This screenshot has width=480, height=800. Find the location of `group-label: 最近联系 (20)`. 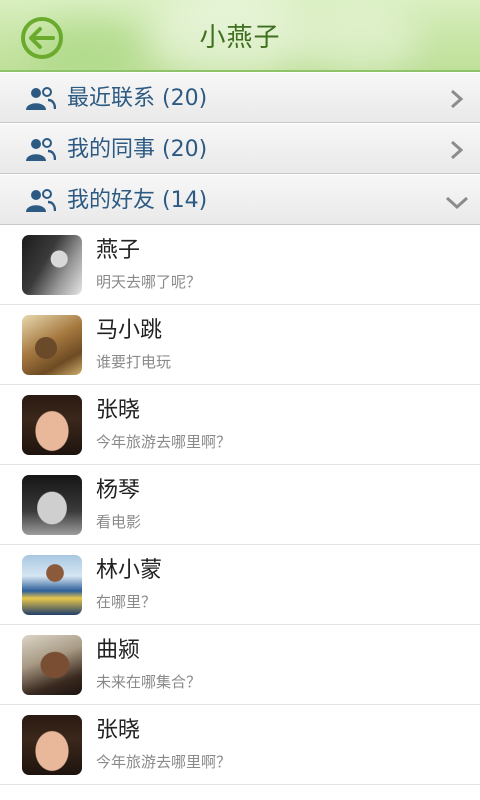

group-label: 最近联系 (20) is located at coordinates (137, 98).